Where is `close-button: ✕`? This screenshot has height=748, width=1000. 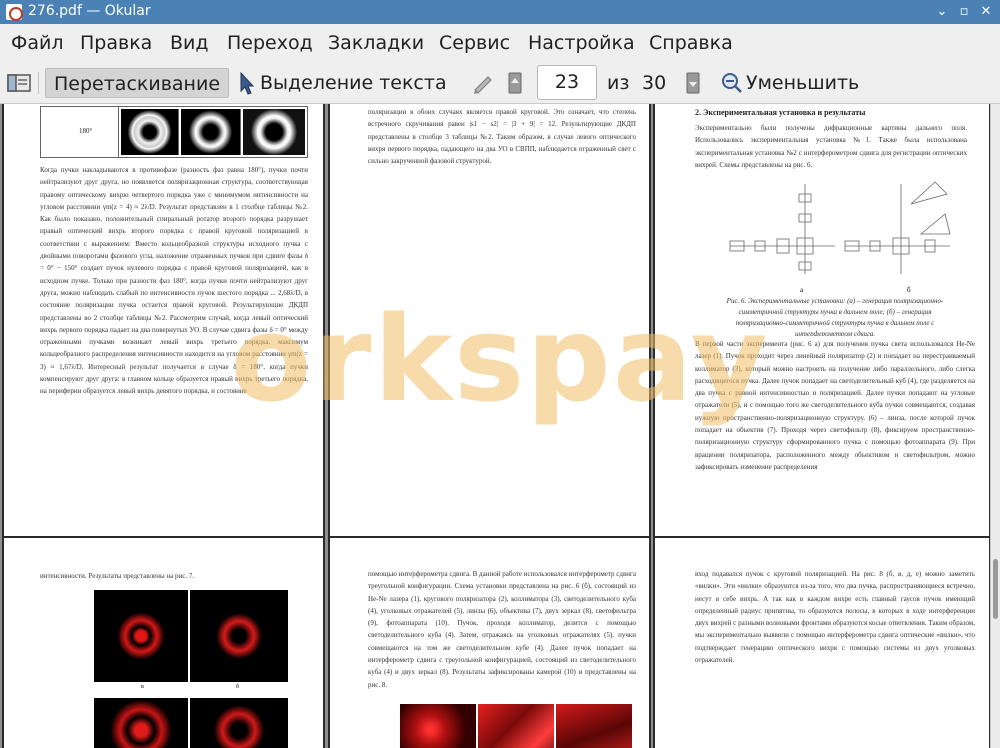 close-button: ✕ is located at coordinates (986, 12).